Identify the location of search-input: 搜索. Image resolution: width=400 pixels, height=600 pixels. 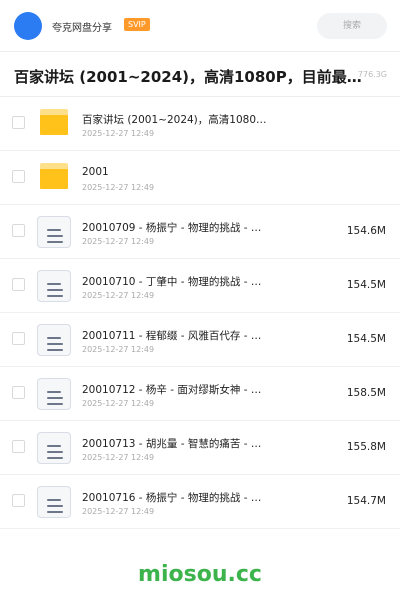
(352, 26).